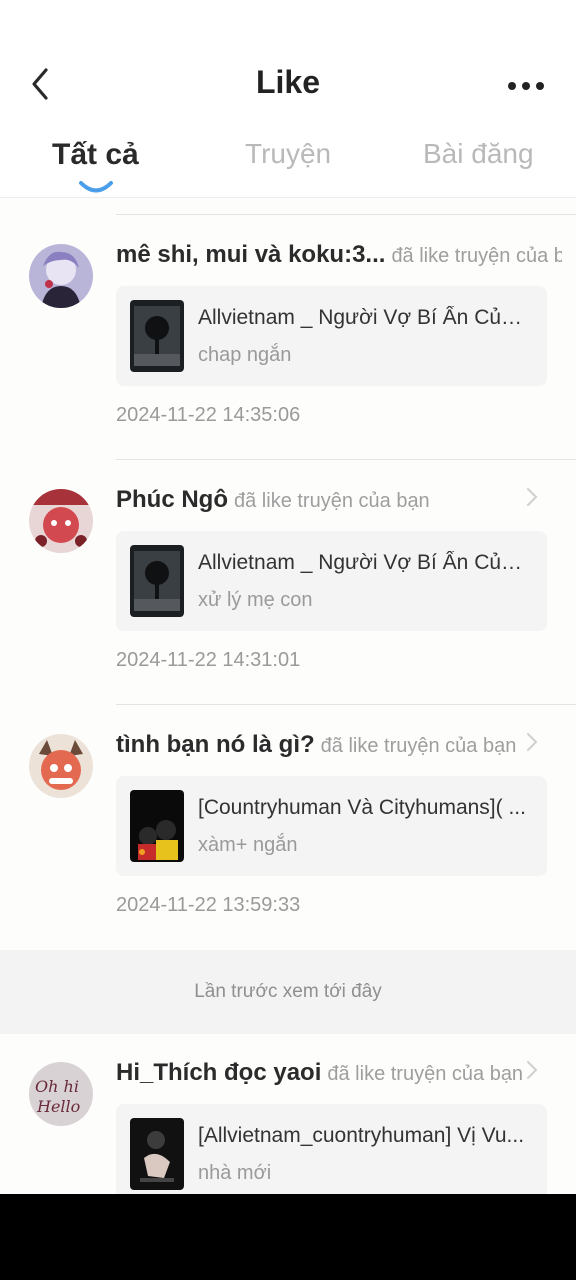 The height and width of the screenshot is (1280, 576). I want to click on system-navigation-bar, so click(288, 1237).